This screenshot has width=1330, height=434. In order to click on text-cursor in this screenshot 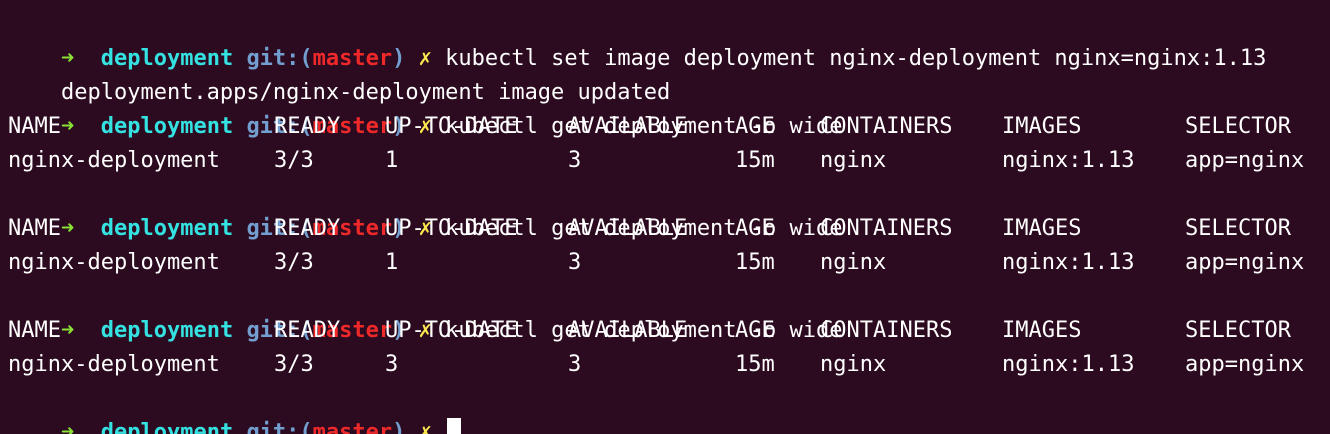, I will do `click(454, 426)`.